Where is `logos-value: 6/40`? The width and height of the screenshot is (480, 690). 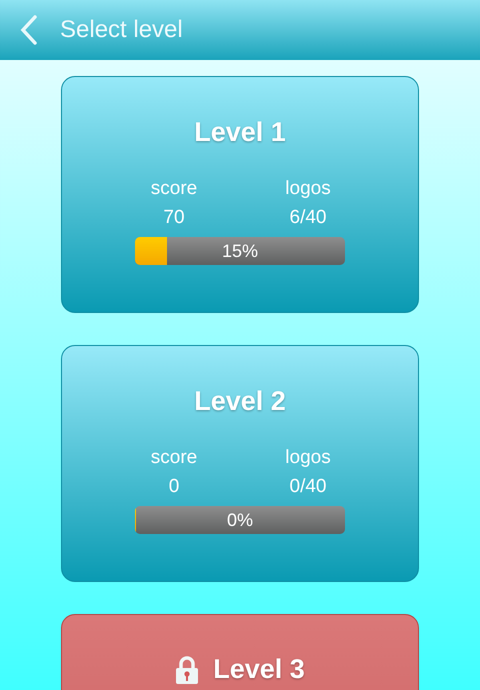
logos-value: 6/40 is located at coordinates (308, 218).